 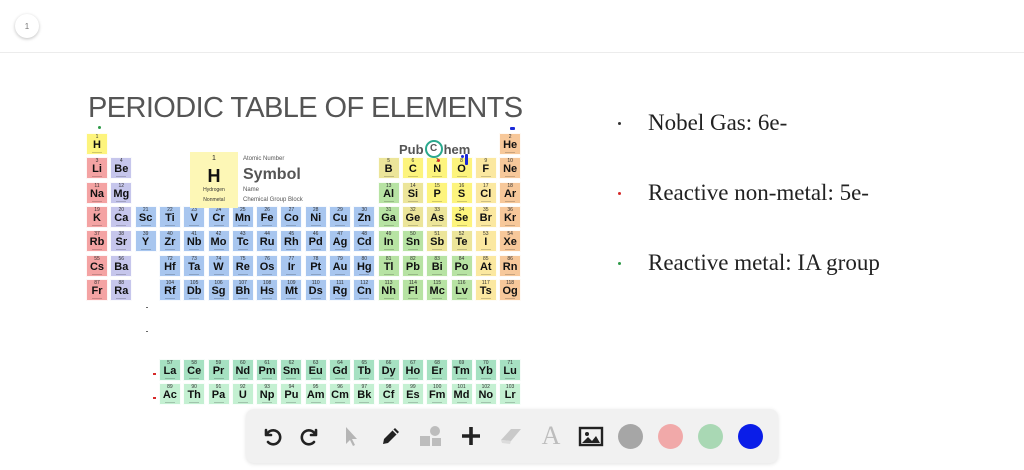 I want to click on annotation-dot-red, so click(x=438, y=160).